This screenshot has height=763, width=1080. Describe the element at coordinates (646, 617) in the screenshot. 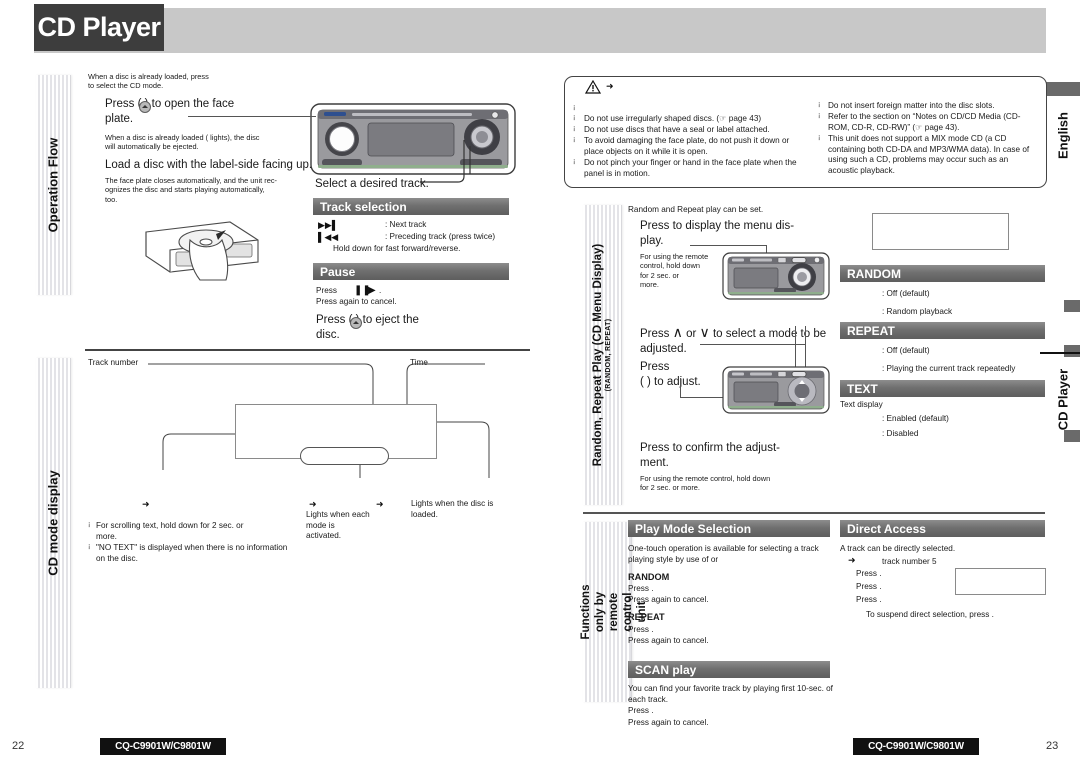

I see `play-mode-repeat-title: REPEAT` at that location.